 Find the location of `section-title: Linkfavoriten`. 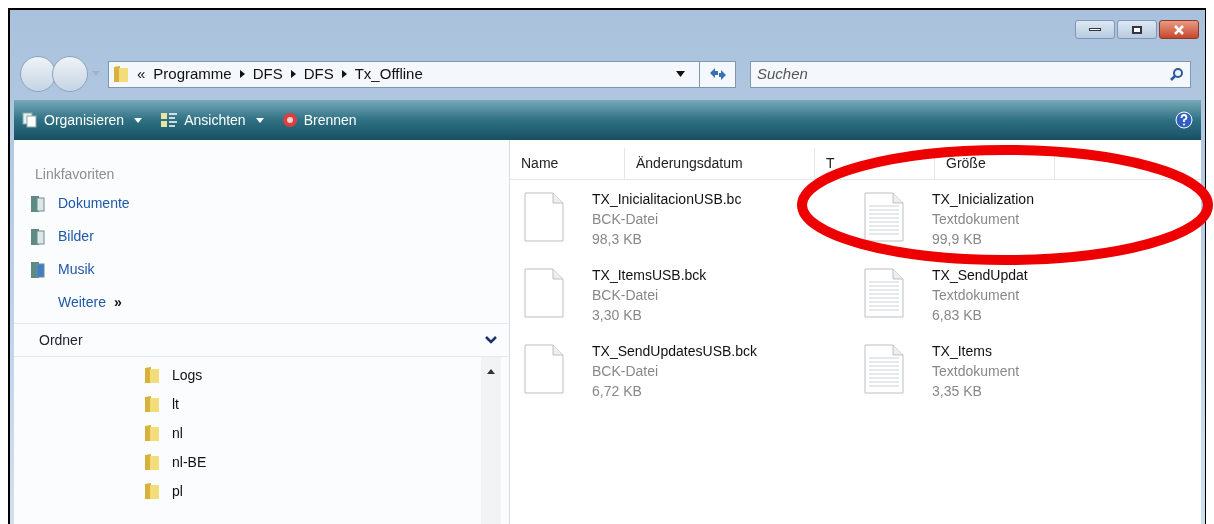

section-title: Linkfavoriten is located at coordinates (75, 174).